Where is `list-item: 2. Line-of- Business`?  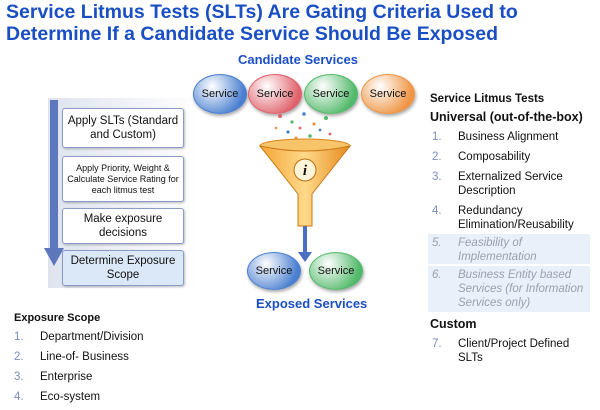
list-item: 2. Line-of- Business is located at coordinates (71, 357).